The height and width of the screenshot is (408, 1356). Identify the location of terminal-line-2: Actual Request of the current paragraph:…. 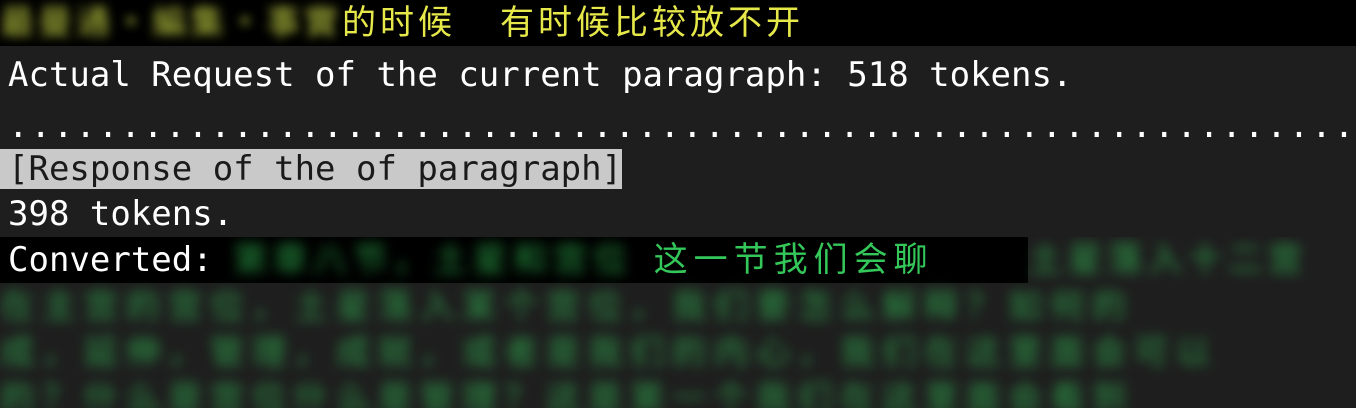
(678, 75).